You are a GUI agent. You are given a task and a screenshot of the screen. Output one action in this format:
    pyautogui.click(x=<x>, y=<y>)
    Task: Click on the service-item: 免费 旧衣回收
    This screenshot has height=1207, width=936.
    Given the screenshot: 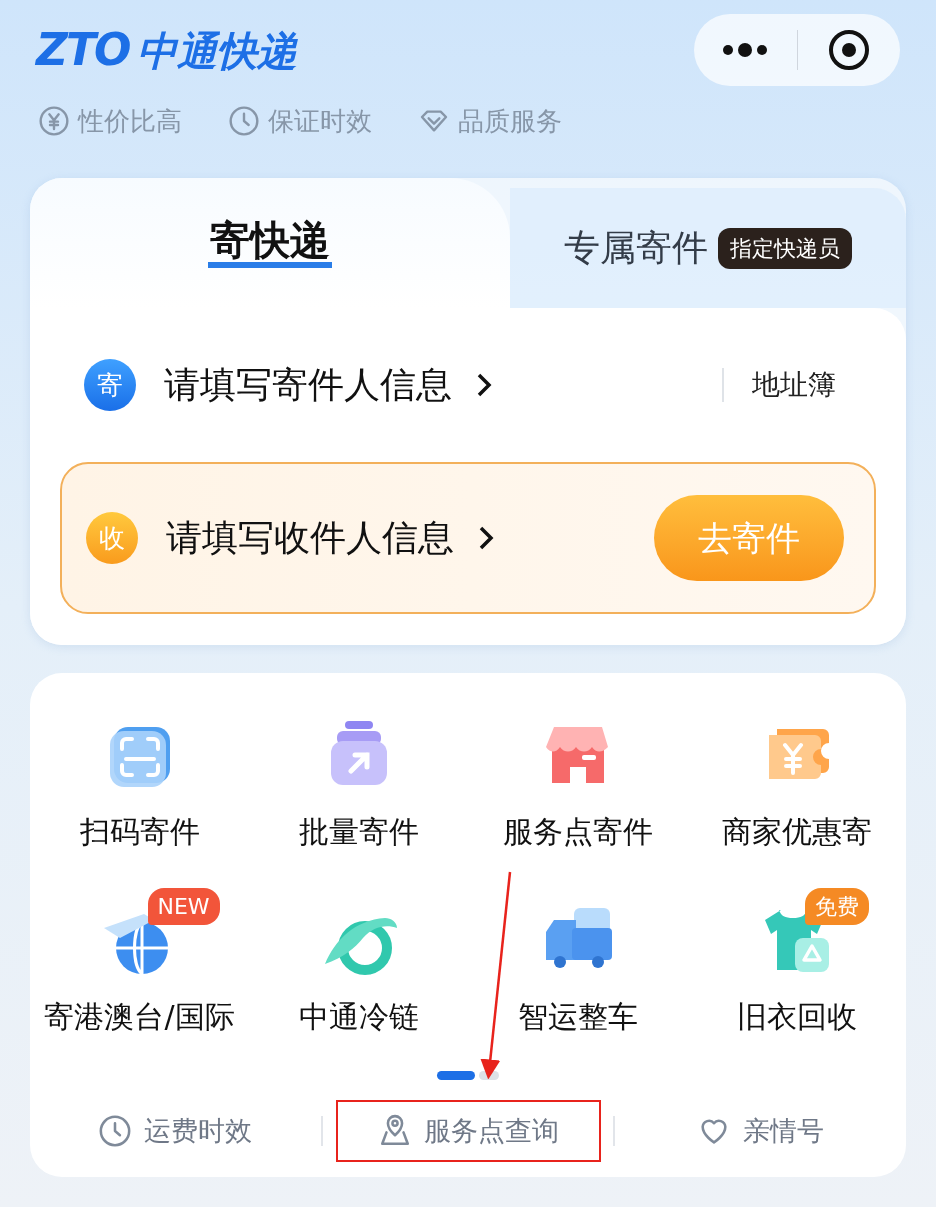 What is the action you would take?
    pyautogui.click(x=796, y=961)
    